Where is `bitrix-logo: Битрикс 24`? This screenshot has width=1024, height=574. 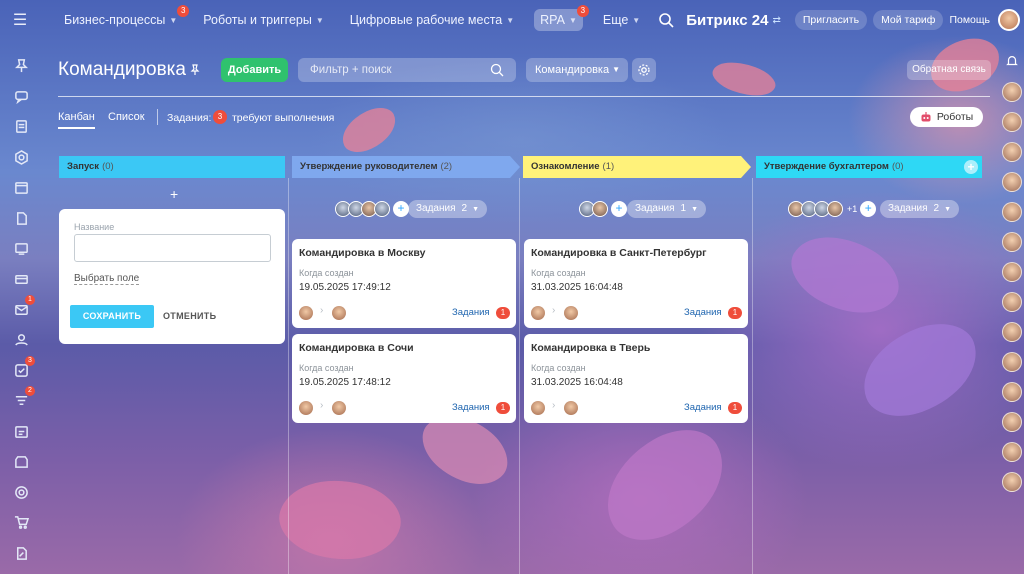 bitrix-logo: Битрикс 24 is located at coordinates (727, 20).